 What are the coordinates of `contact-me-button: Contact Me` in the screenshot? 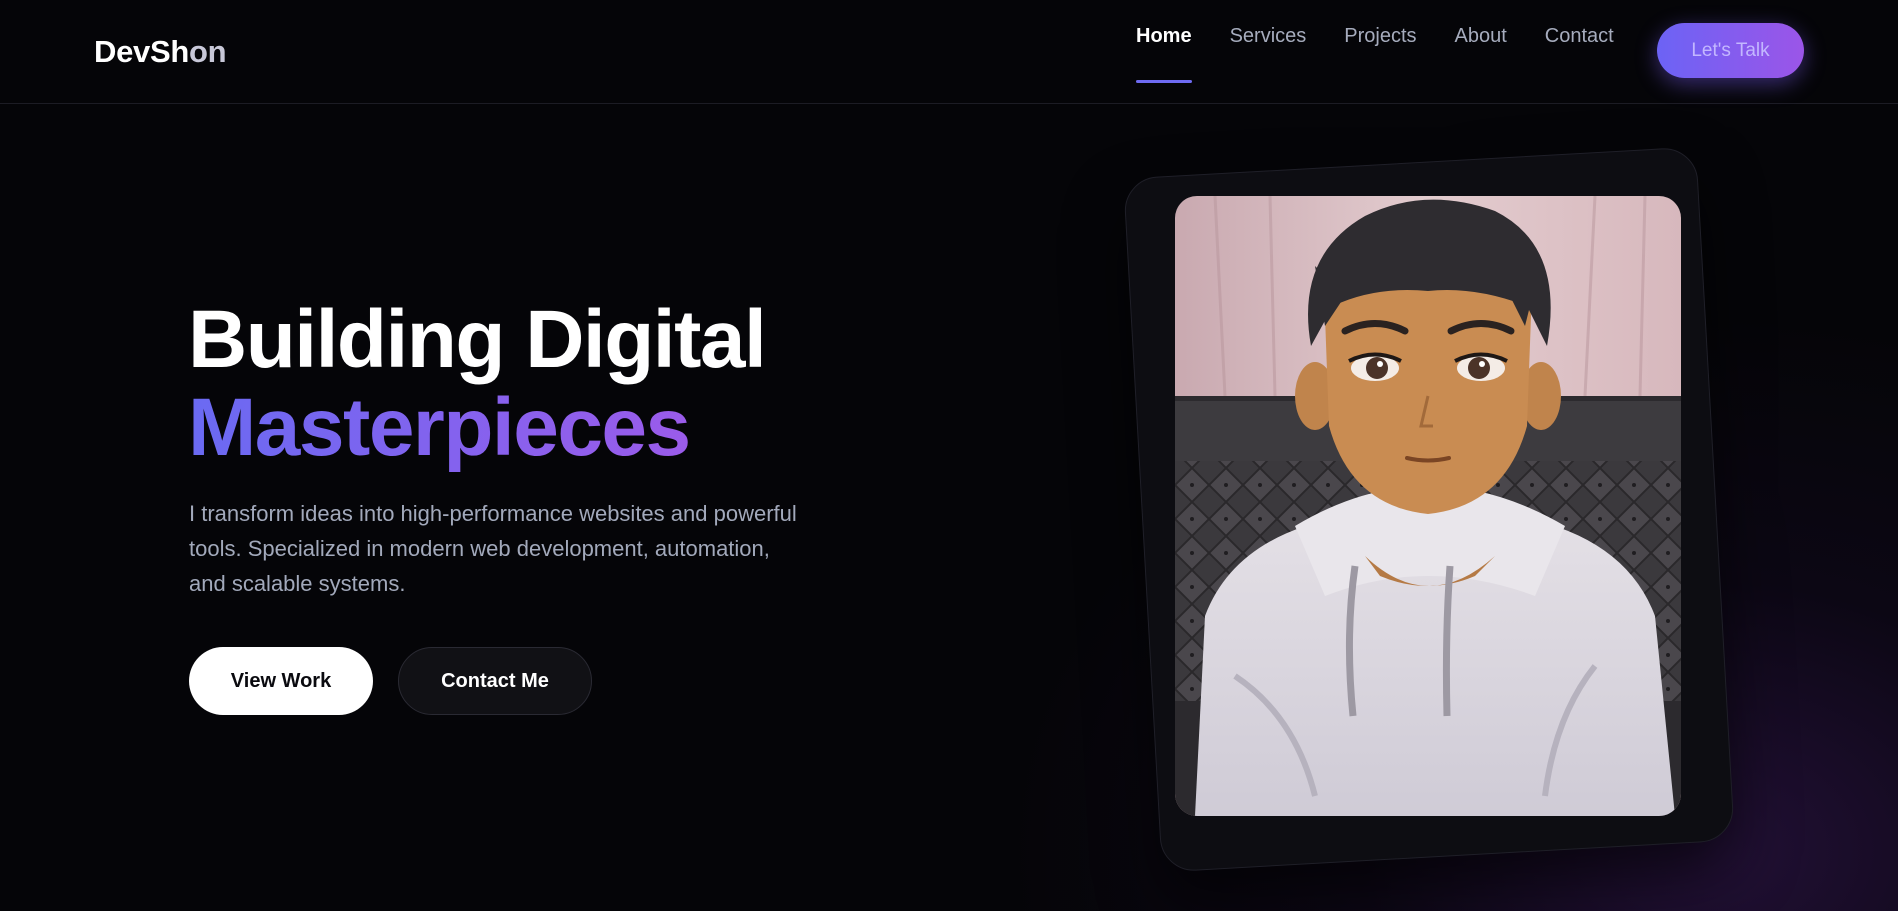 It's located at (495, 681).